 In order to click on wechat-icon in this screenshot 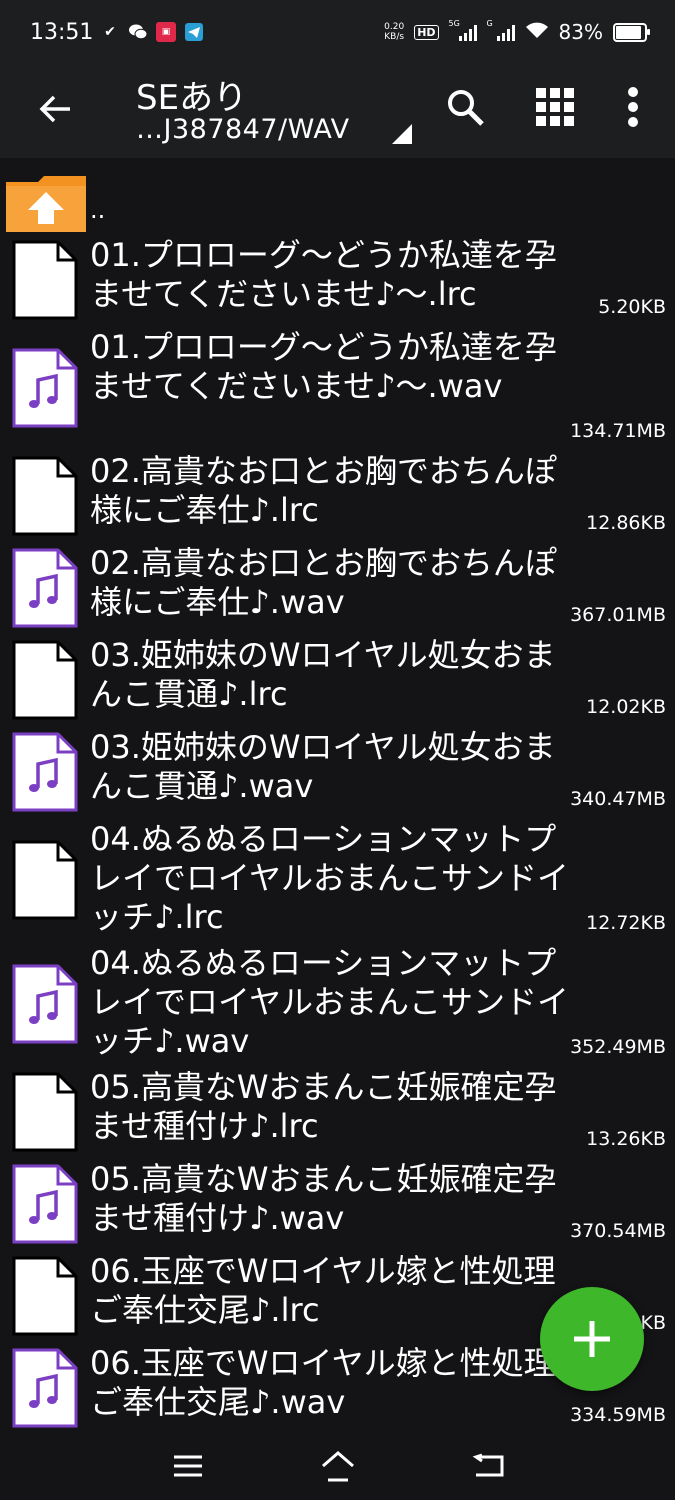, I will do `click(138, 32)`.